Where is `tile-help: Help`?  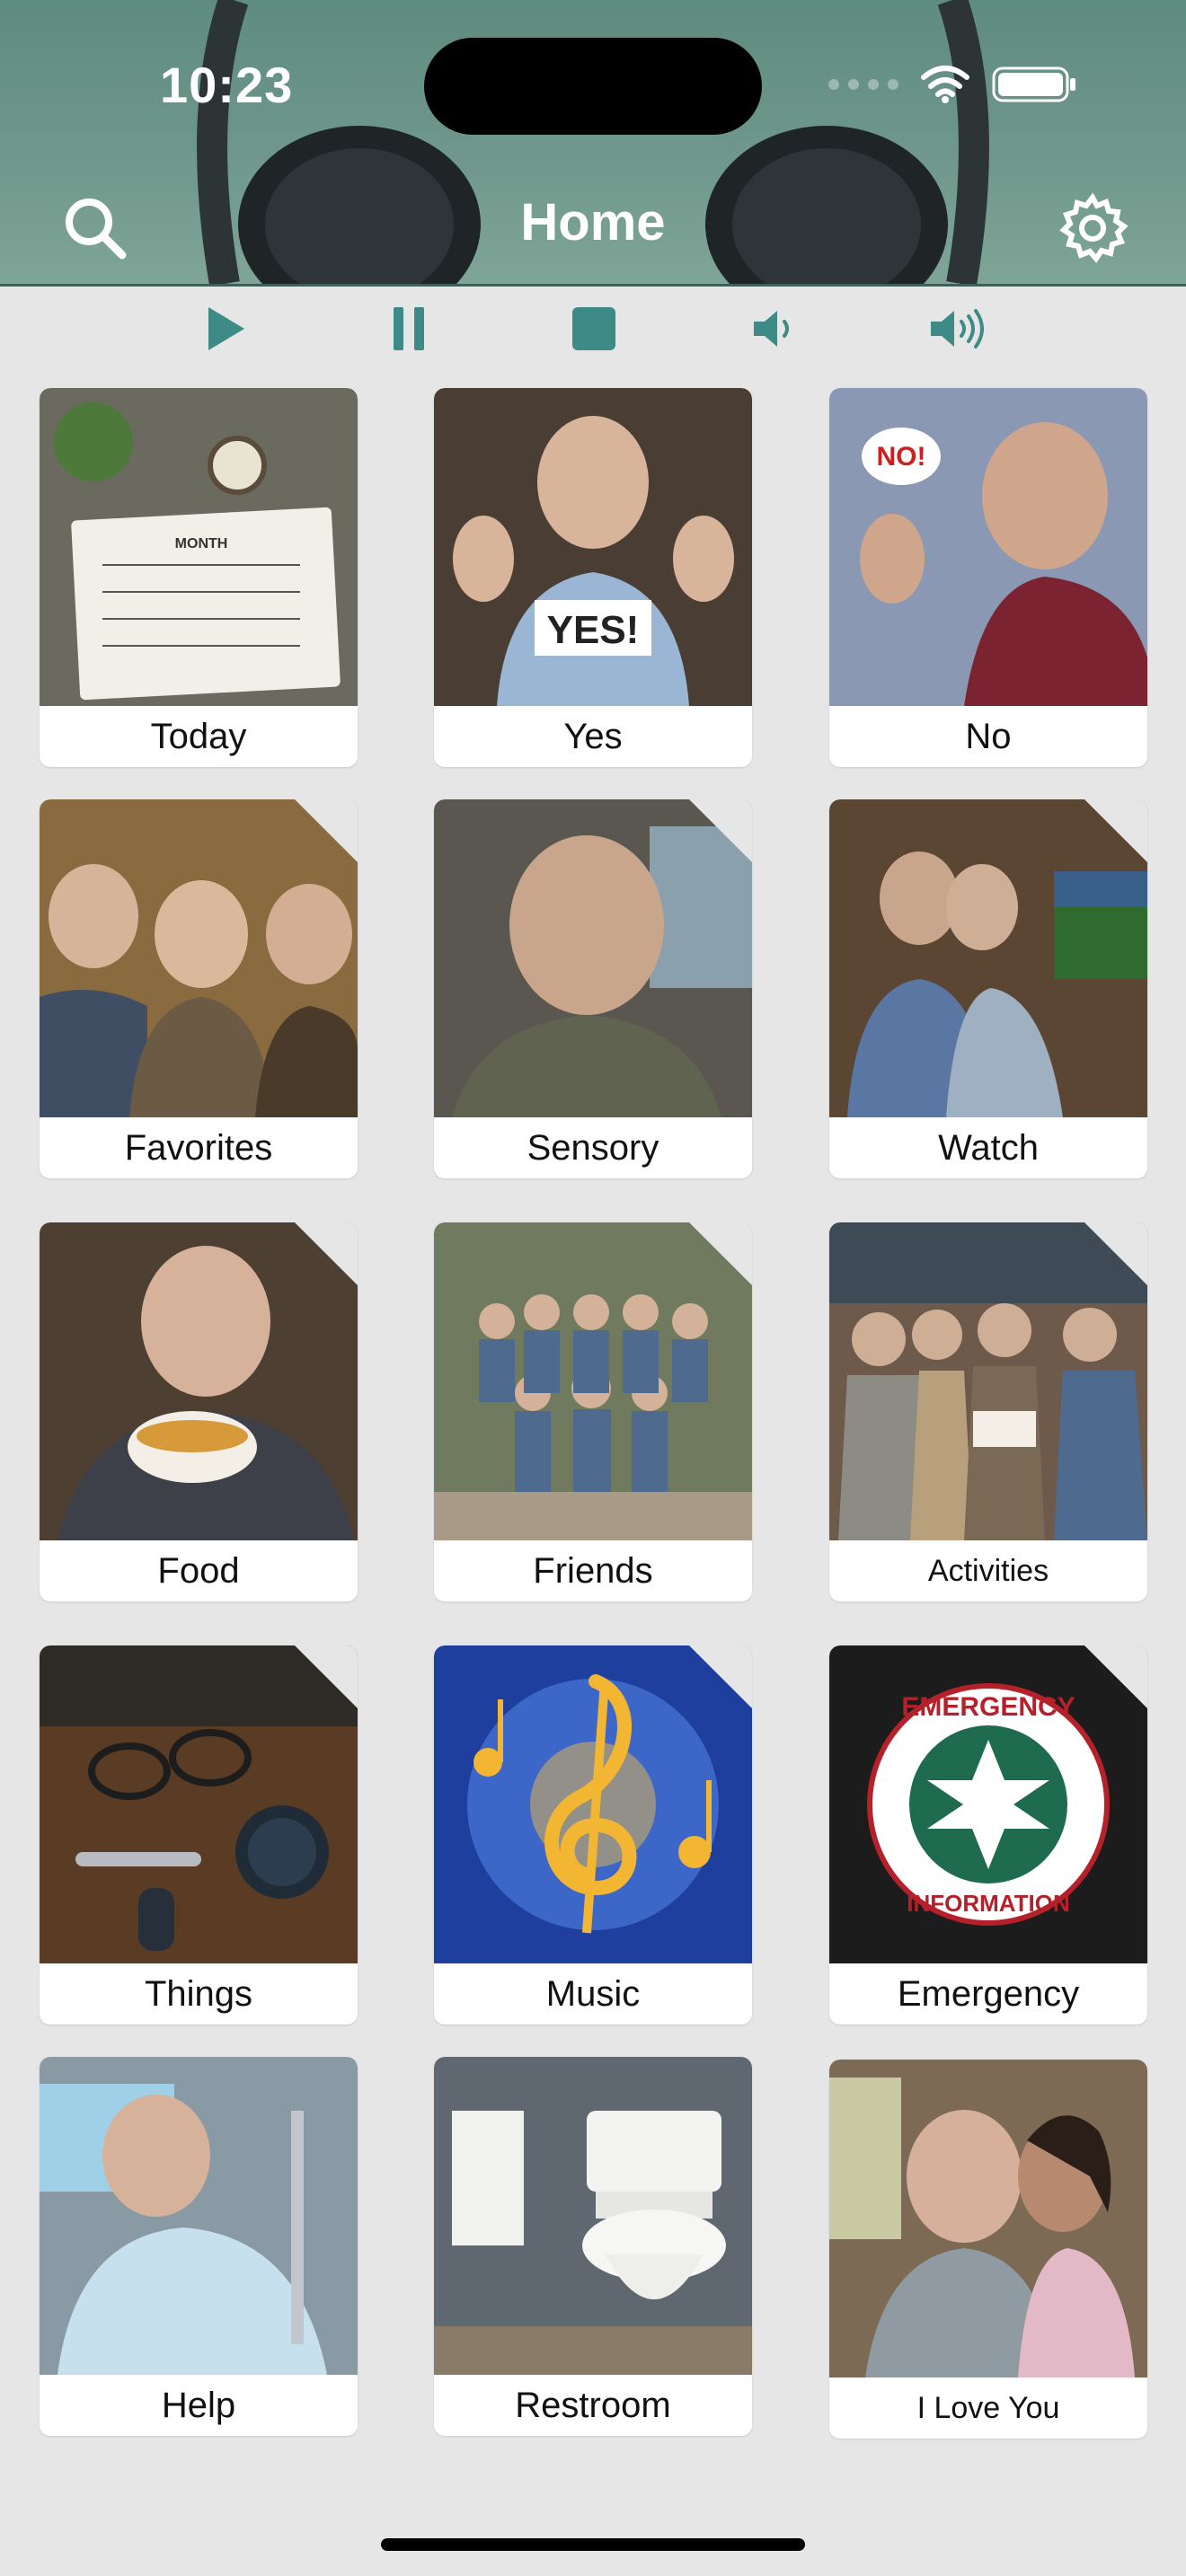
tile-help: Help is located at coordinates (199, 2246).